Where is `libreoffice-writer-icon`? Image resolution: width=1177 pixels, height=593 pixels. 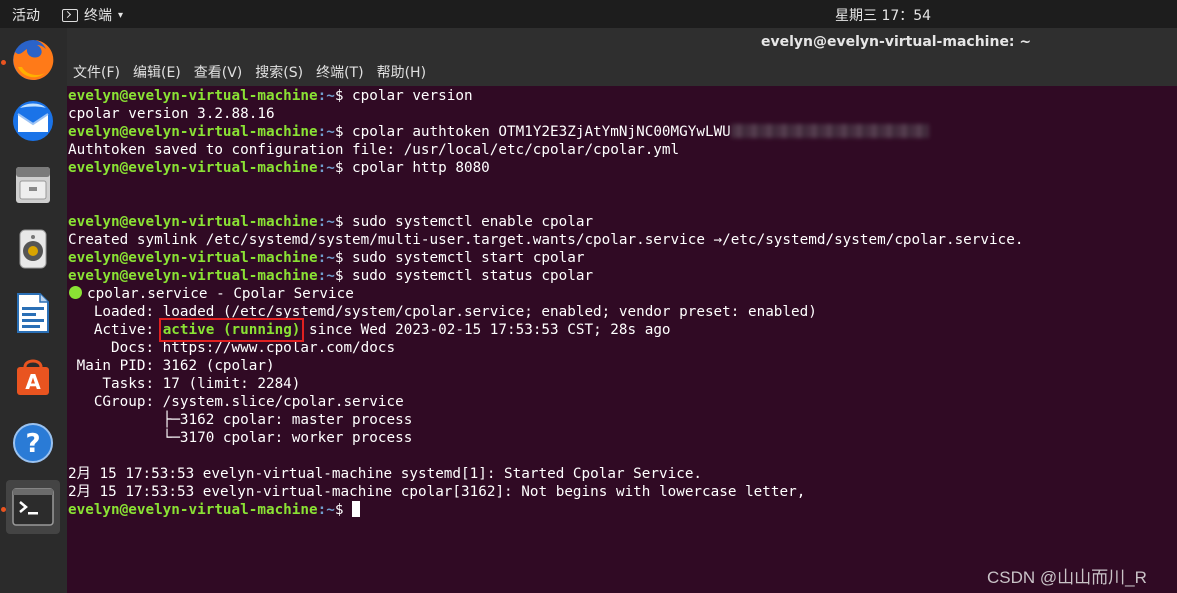 libreoffice-writer-icon is located at coordinates (33, 313).